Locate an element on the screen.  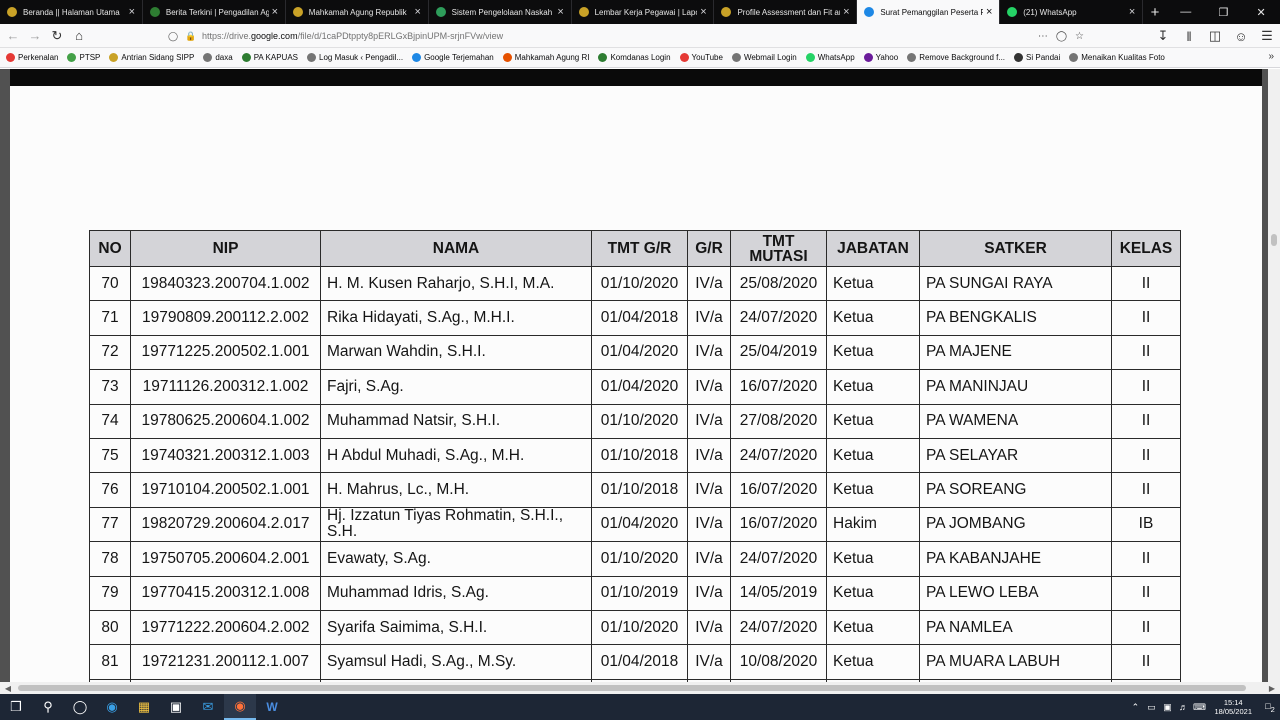
bookmark-item: Webmail Login is located at coordinates (764, 57).